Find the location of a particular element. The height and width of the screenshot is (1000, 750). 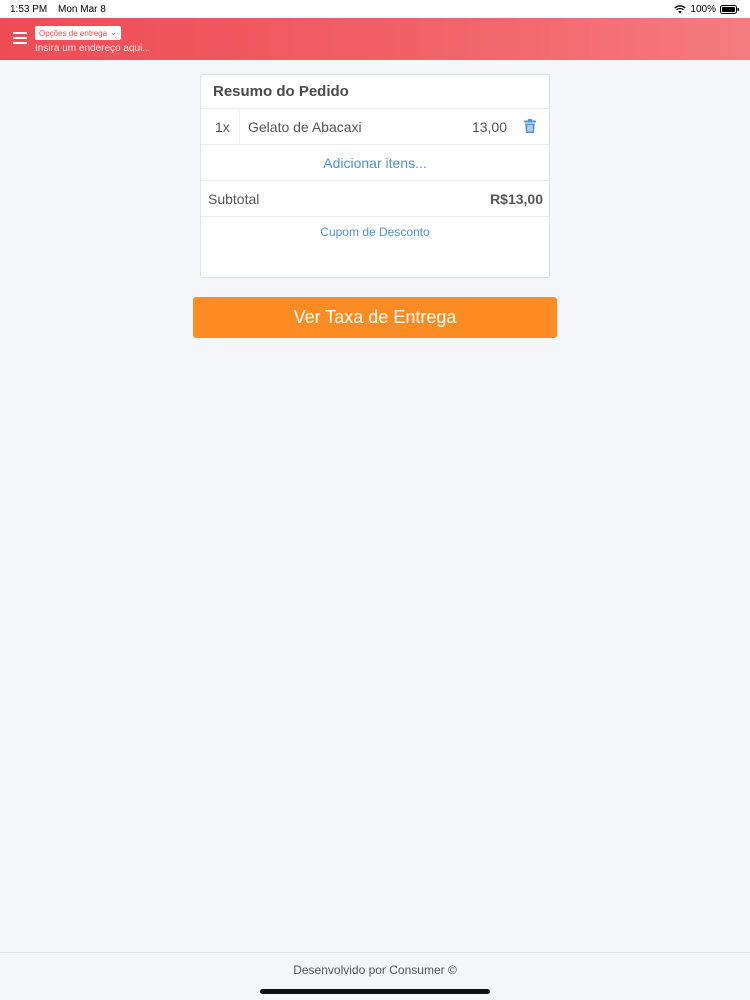

item-quantity: 1x is located at coordinates (222, 127).